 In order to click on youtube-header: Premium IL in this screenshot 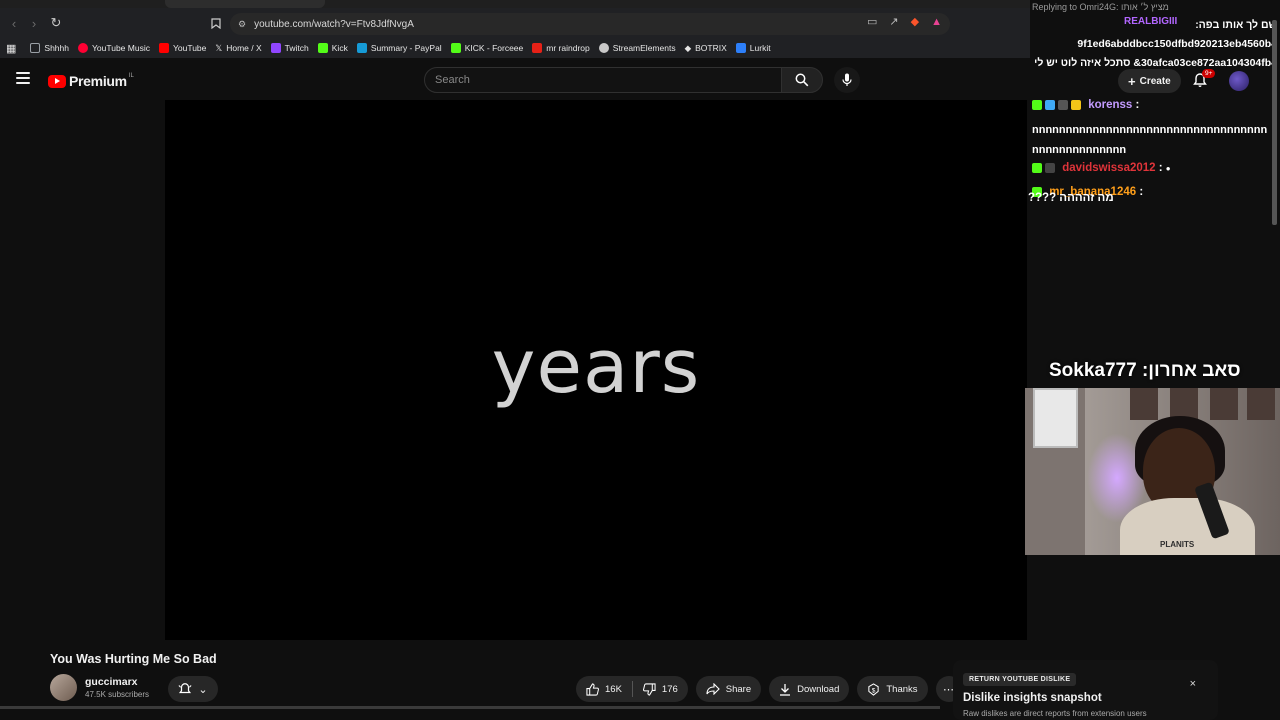, I will do `click(515, 79)`.